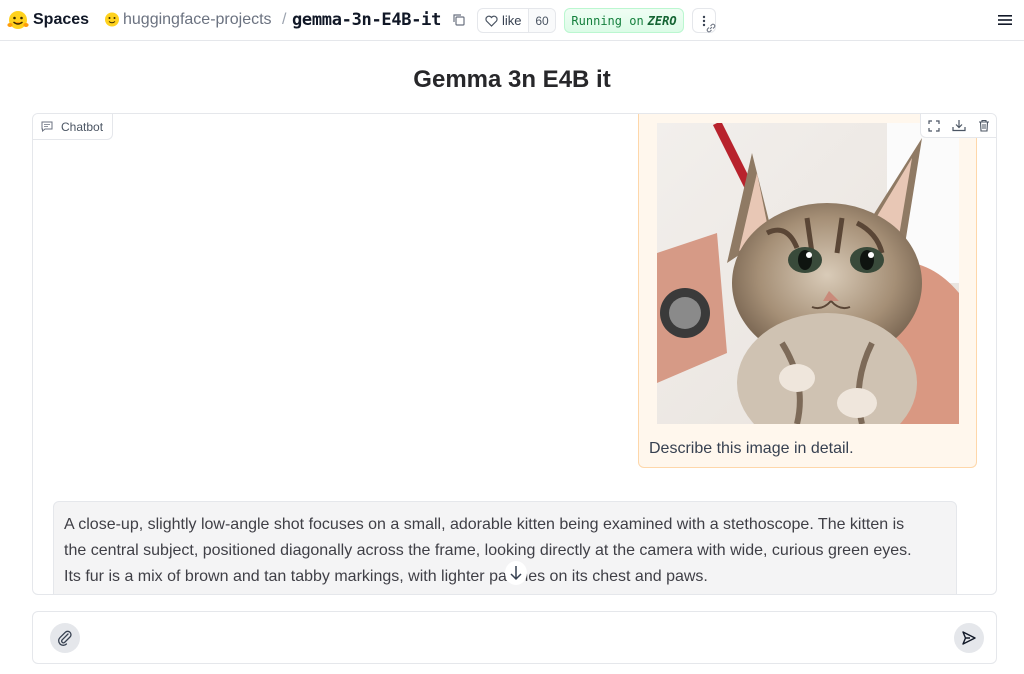 The width and height of the screenshot is (1024, 674). What do you see at coordinates (751, 448) in the screenshot?
I see `user-message-text: Describe this image in detail.` at bounding box center [751, 448].